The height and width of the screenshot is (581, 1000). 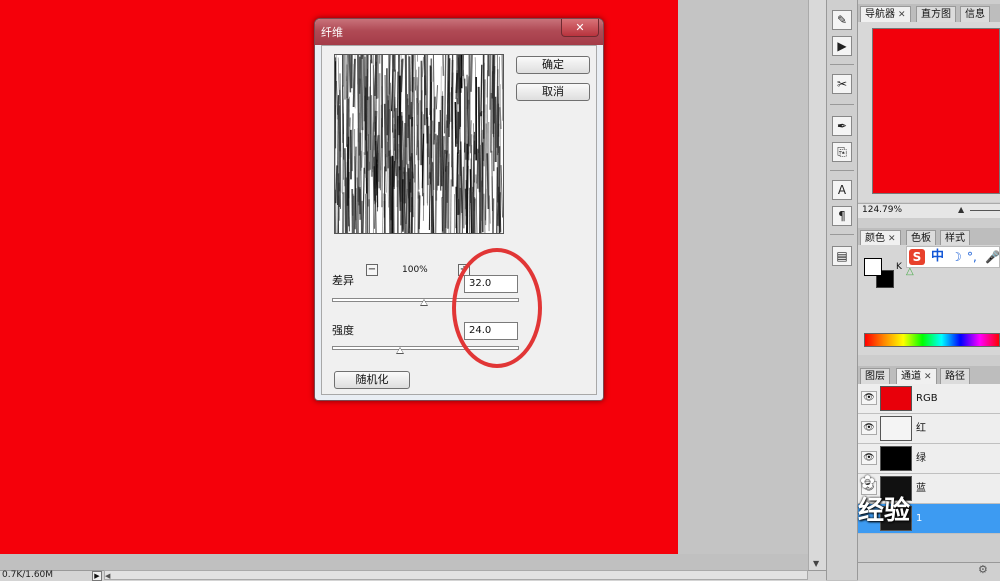 What do you see at coordinates (332, 32) in the screenshot?
I see `dialog-title: 纤维` at bounding box center [332, 32].